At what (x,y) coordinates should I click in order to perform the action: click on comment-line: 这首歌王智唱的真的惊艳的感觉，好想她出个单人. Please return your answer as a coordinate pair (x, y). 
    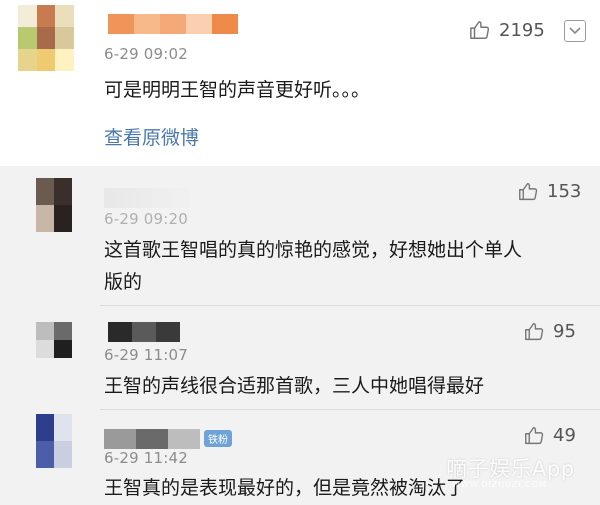
    Looking at the image, I should click on (313, 250).